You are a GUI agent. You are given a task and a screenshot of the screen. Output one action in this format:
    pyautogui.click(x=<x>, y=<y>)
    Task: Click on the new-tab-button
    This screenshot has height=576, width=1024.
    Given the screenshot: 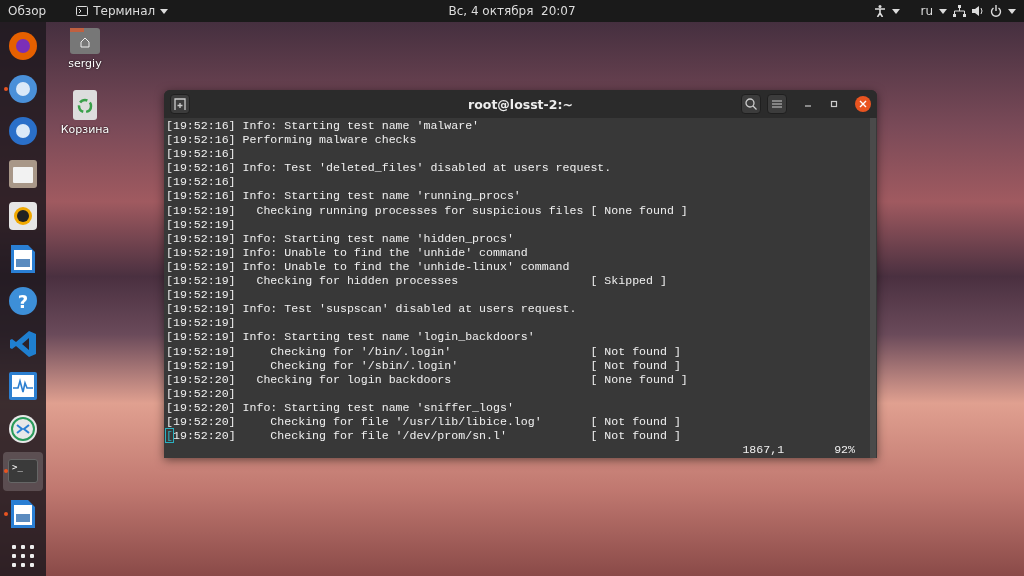 What is the action you would take?
    pyautogui.click(x=180, y=104)
    